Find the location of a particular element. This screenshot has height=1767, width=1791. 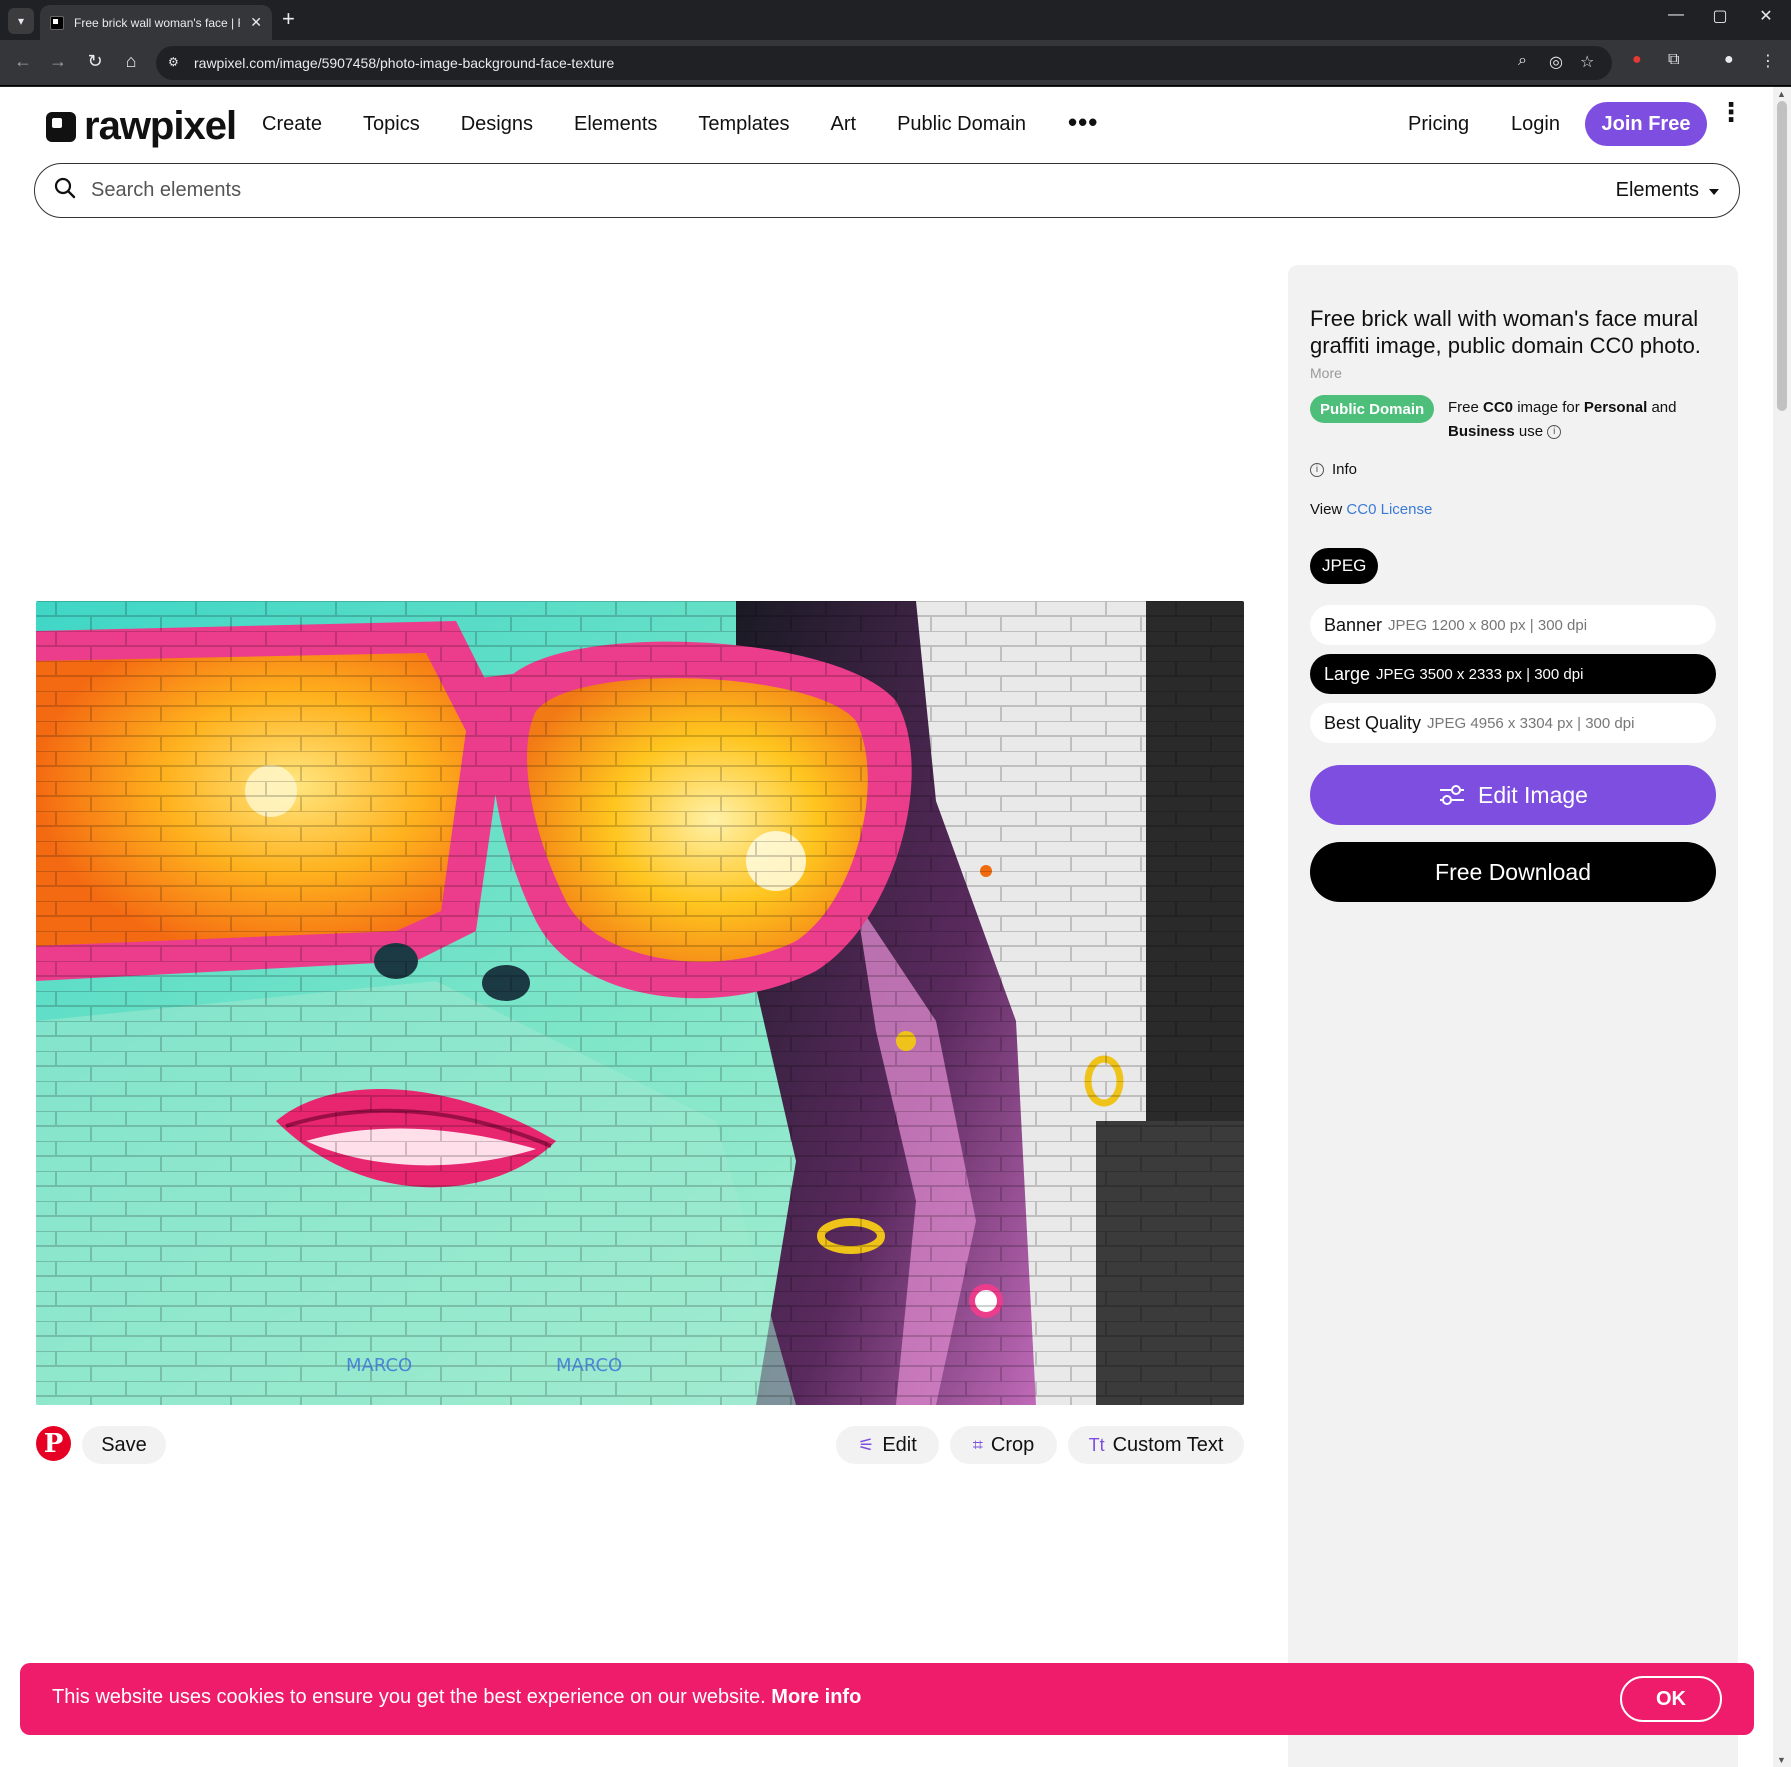

maximize-icon: ▢ is located at coordinates (1720, 16).